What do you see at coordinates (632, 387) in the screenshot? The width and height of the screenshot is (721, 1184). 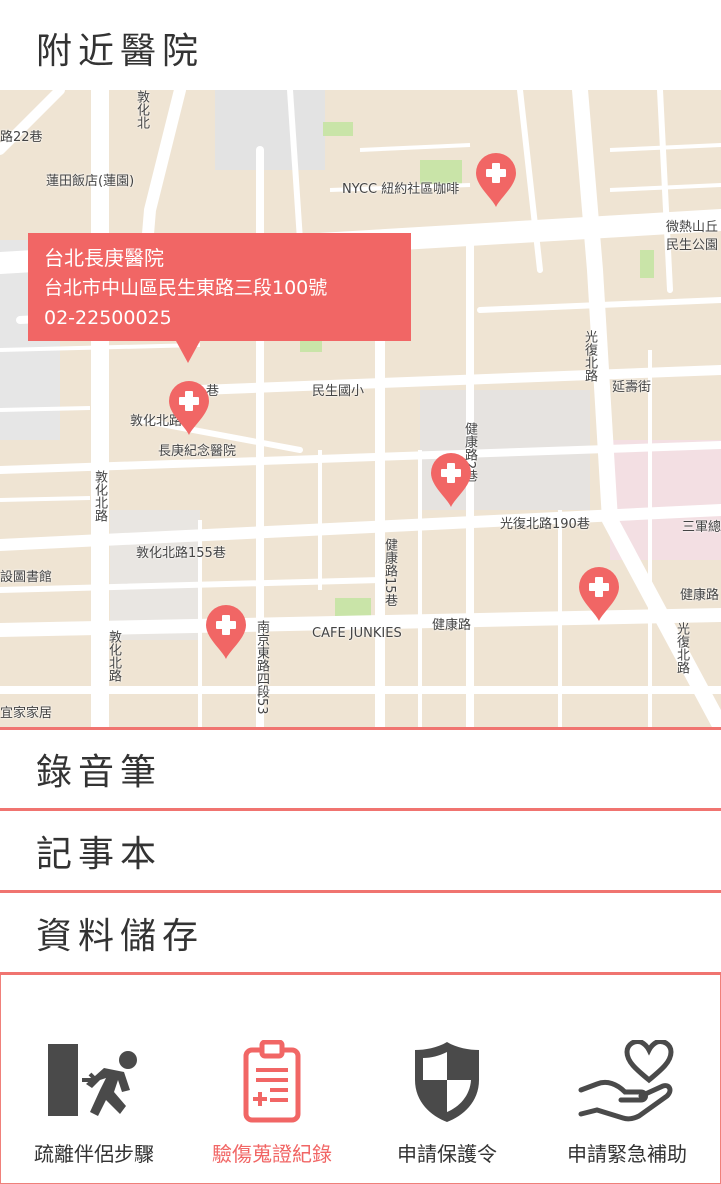 I see `map-label: 延壽街` at bounding box center [632, 387].